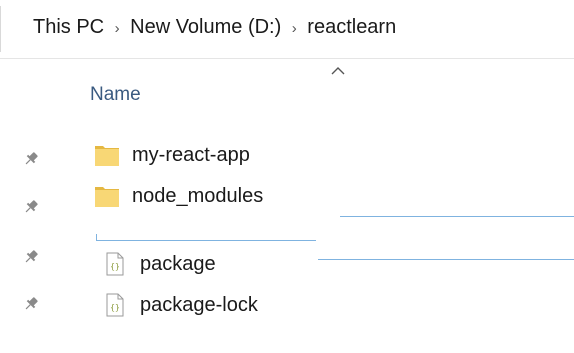  Describe the element at coordinates (199, 304) in the screenshot. I see `file-name: package-lock` at that location.